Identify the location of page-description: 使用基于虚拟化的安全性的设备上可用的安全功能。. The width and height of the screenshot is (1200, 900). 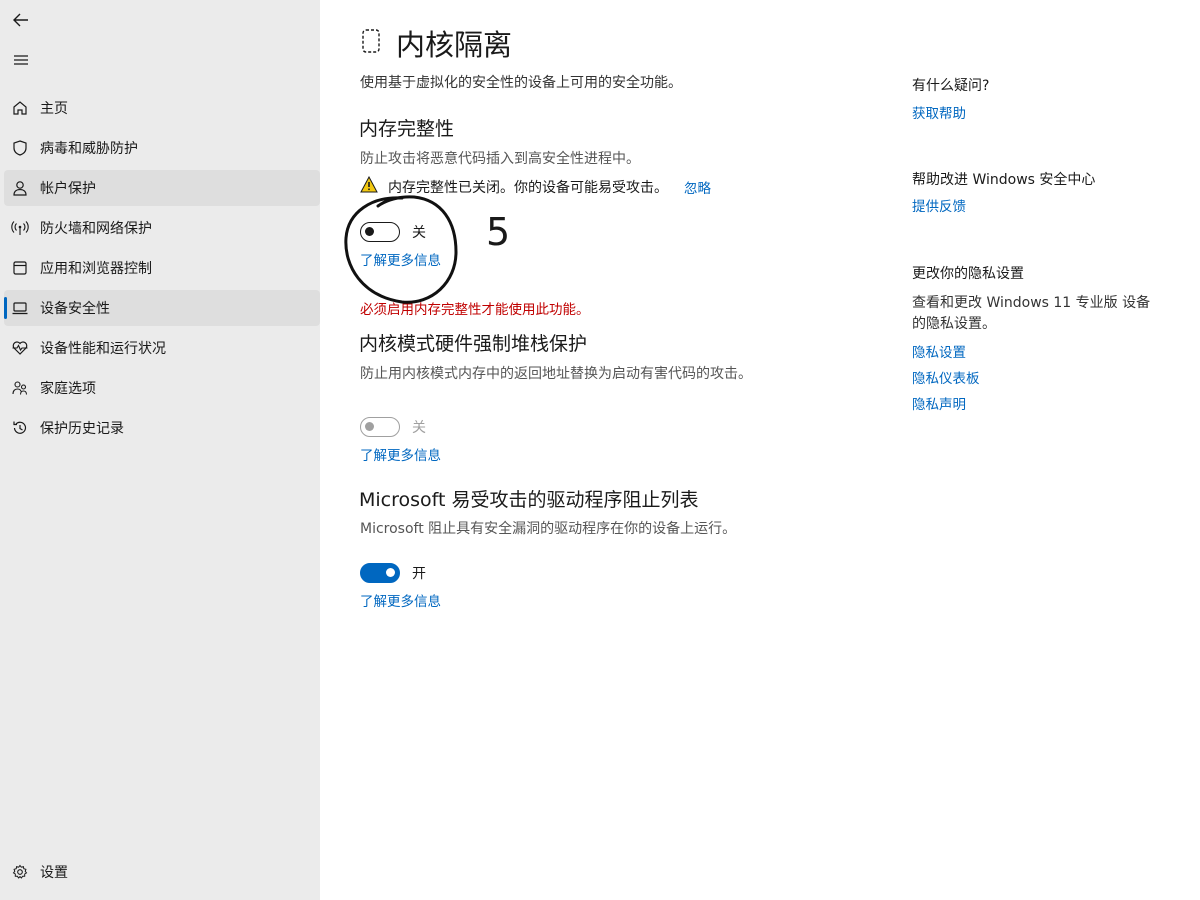
(521, 83).